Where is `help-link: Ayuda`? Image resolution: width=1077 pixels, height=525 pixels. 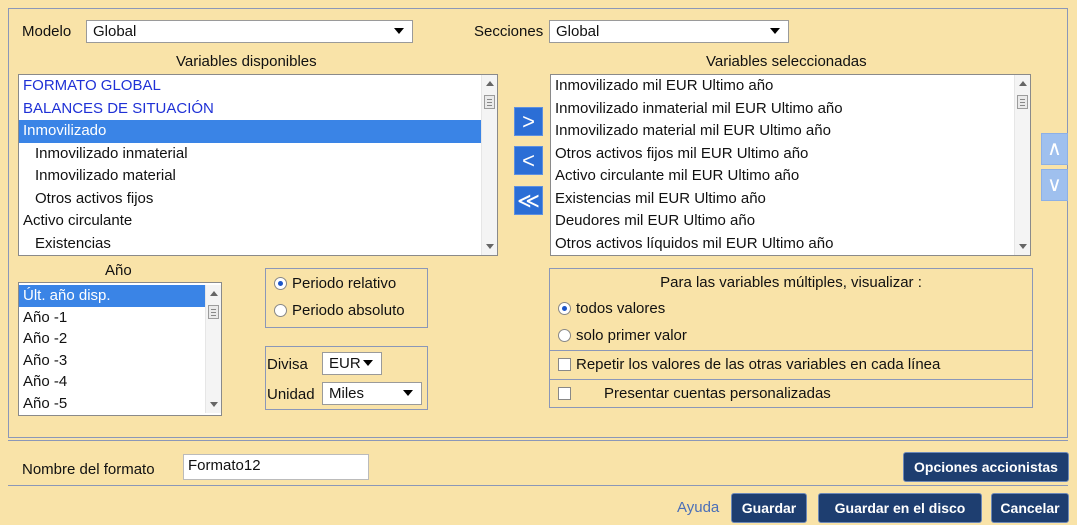 help-link: Ayuda is located at coordinates (698, 507).